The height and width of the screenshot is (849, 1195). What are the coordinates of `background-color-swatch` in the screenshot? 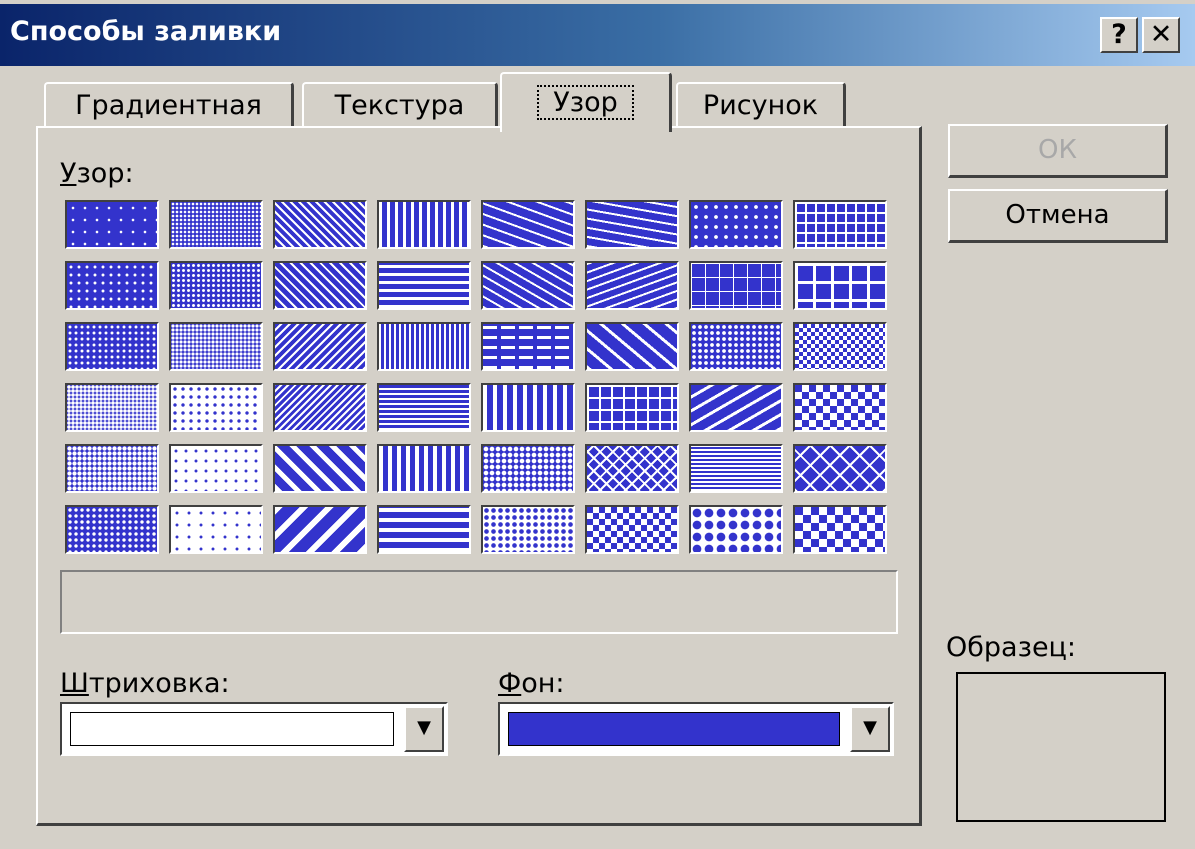 It's located at (674, 729).